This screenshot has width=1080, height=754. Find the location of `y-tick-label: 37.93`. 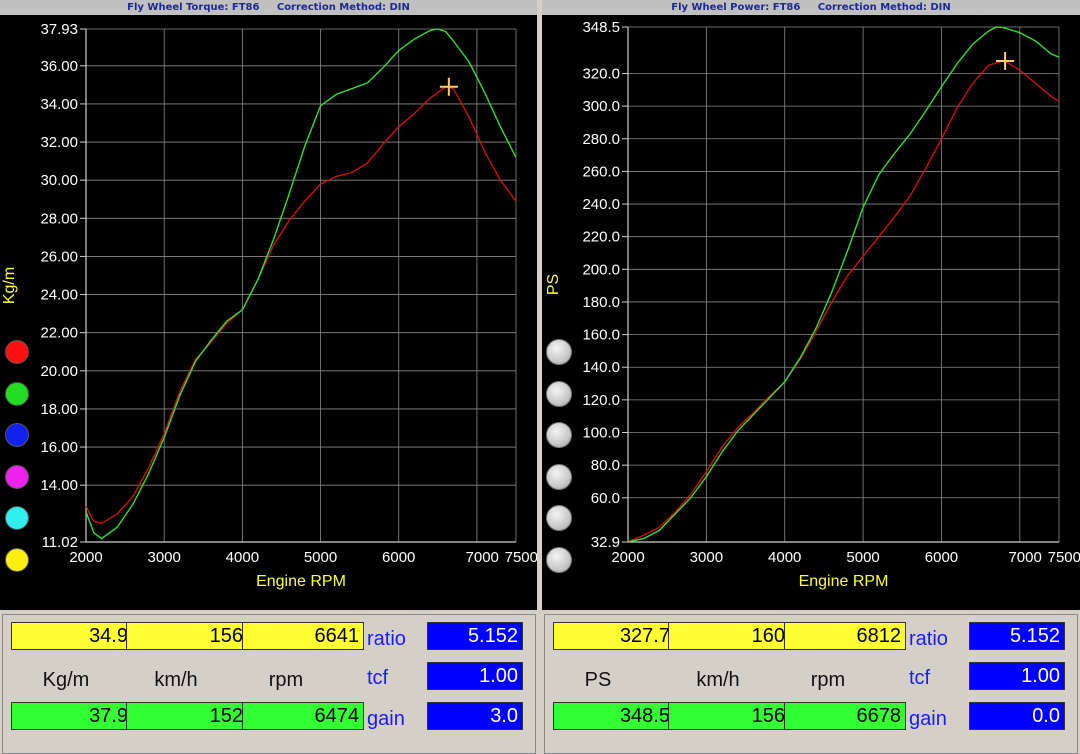

y-tick-label: 37.93 is located at coordinates (59, 29).